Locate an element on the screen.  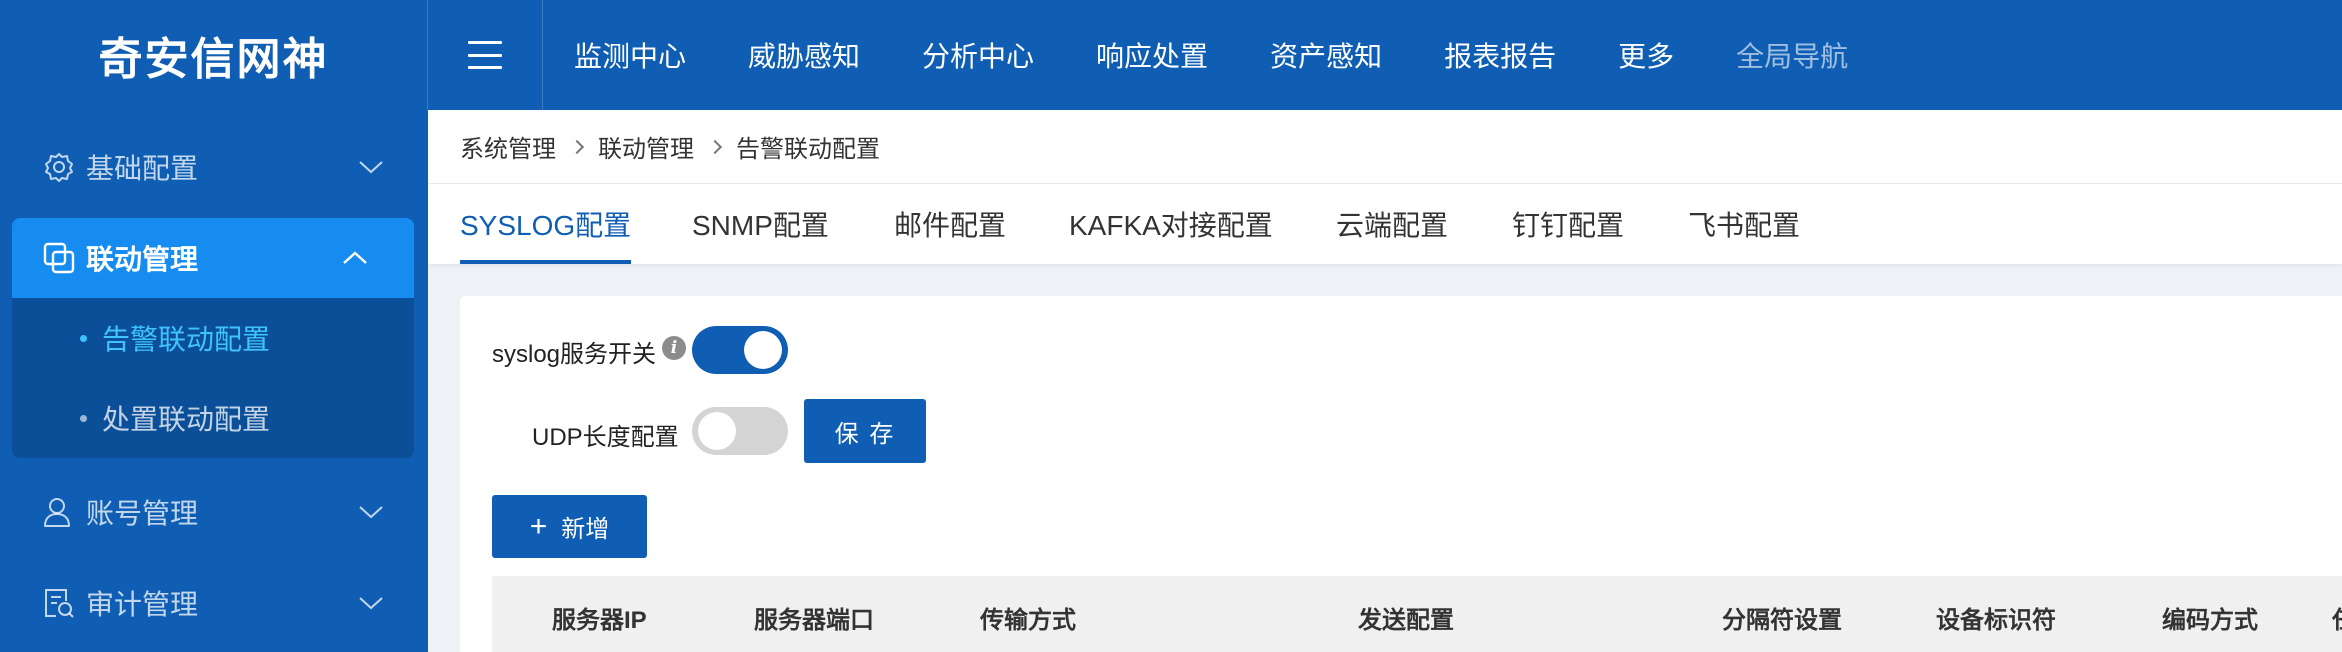
top-nav-threat: 威胁感知 is located at coordinates (804, 55).